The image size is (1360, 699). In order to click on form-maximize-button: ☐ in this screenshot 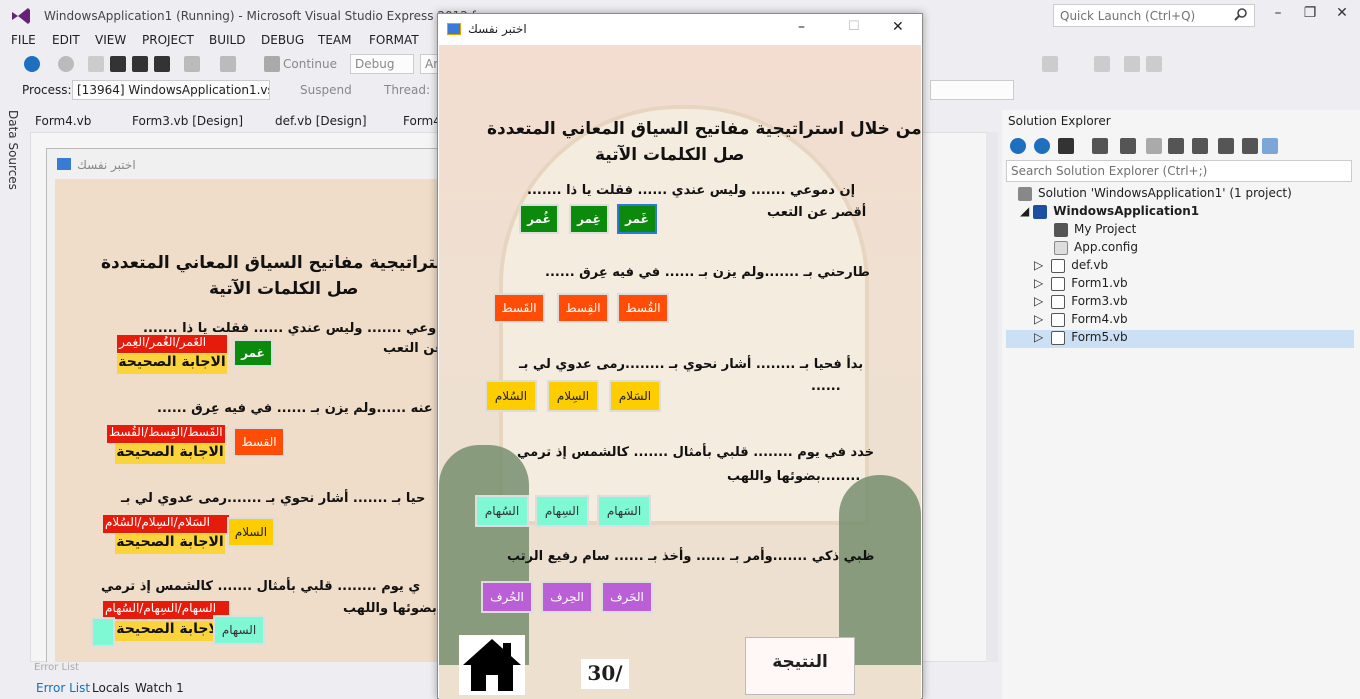, I will do `click(854, 26)`.